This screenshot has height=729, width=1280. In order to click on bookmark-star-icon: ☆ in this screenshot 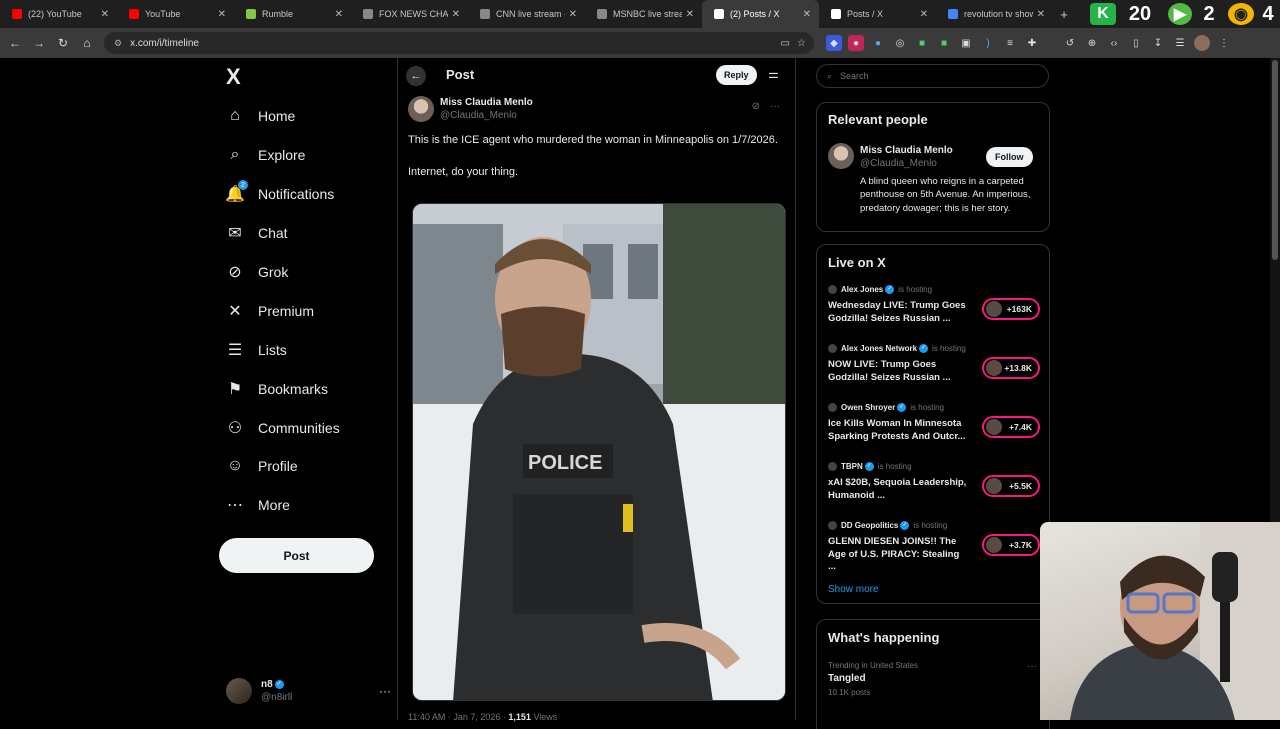, I will do `click(801, 43)`.